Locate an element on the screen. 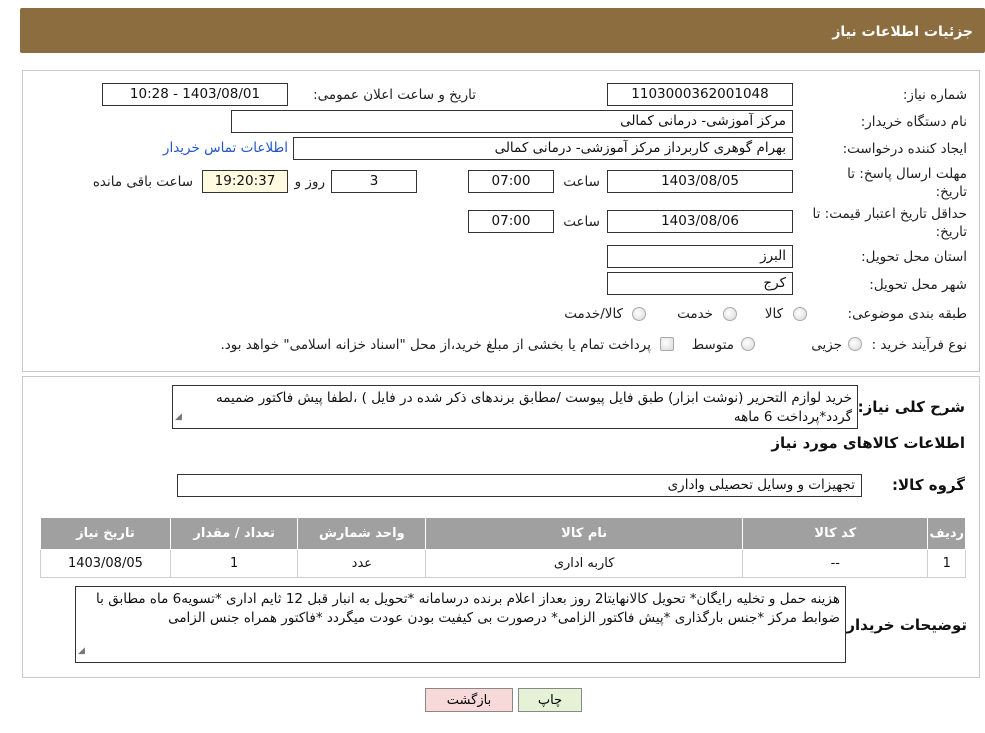 This screenshot has width=985, height=733. col-quantity: تعداد / مقدار is located at coordinates (234, 533).